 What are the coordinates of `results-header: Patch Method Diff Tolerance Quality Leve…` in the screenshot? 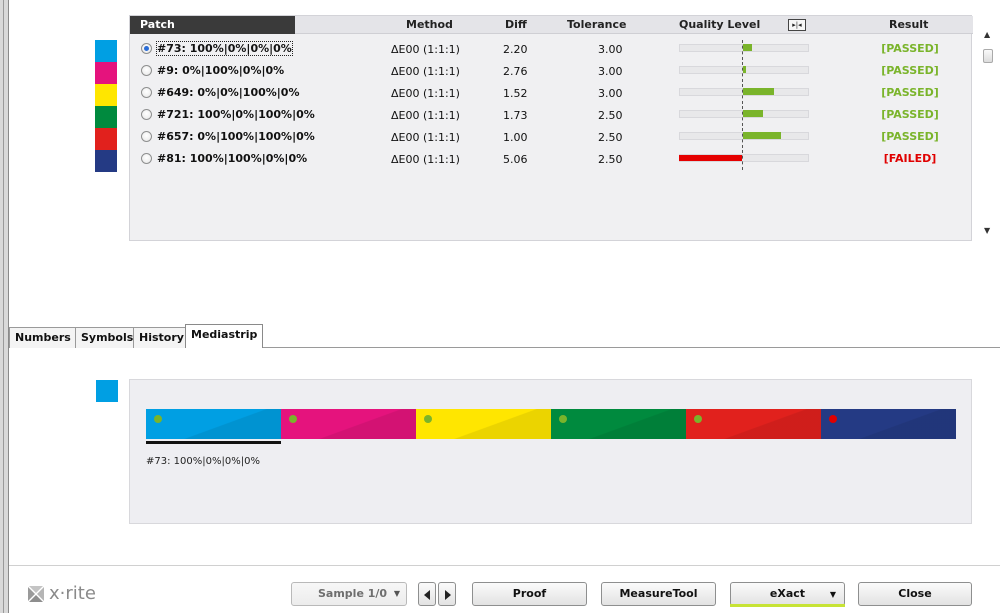 It's located at (551, 25).